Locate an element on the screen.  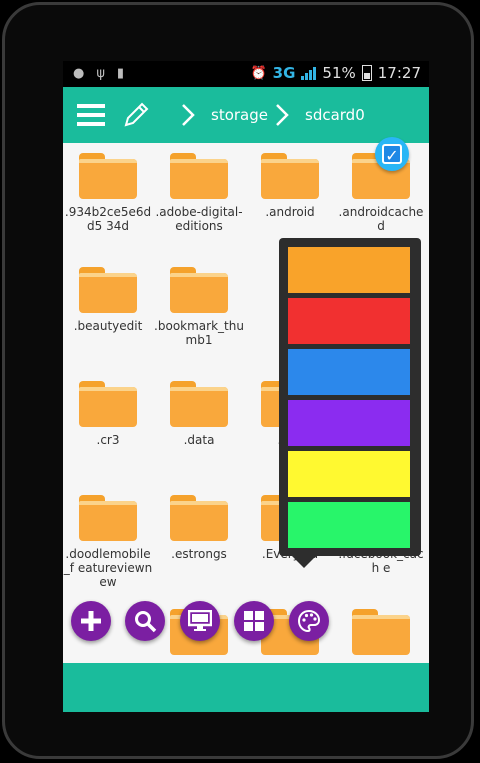
palette-button is located at coordinates (309, 621).